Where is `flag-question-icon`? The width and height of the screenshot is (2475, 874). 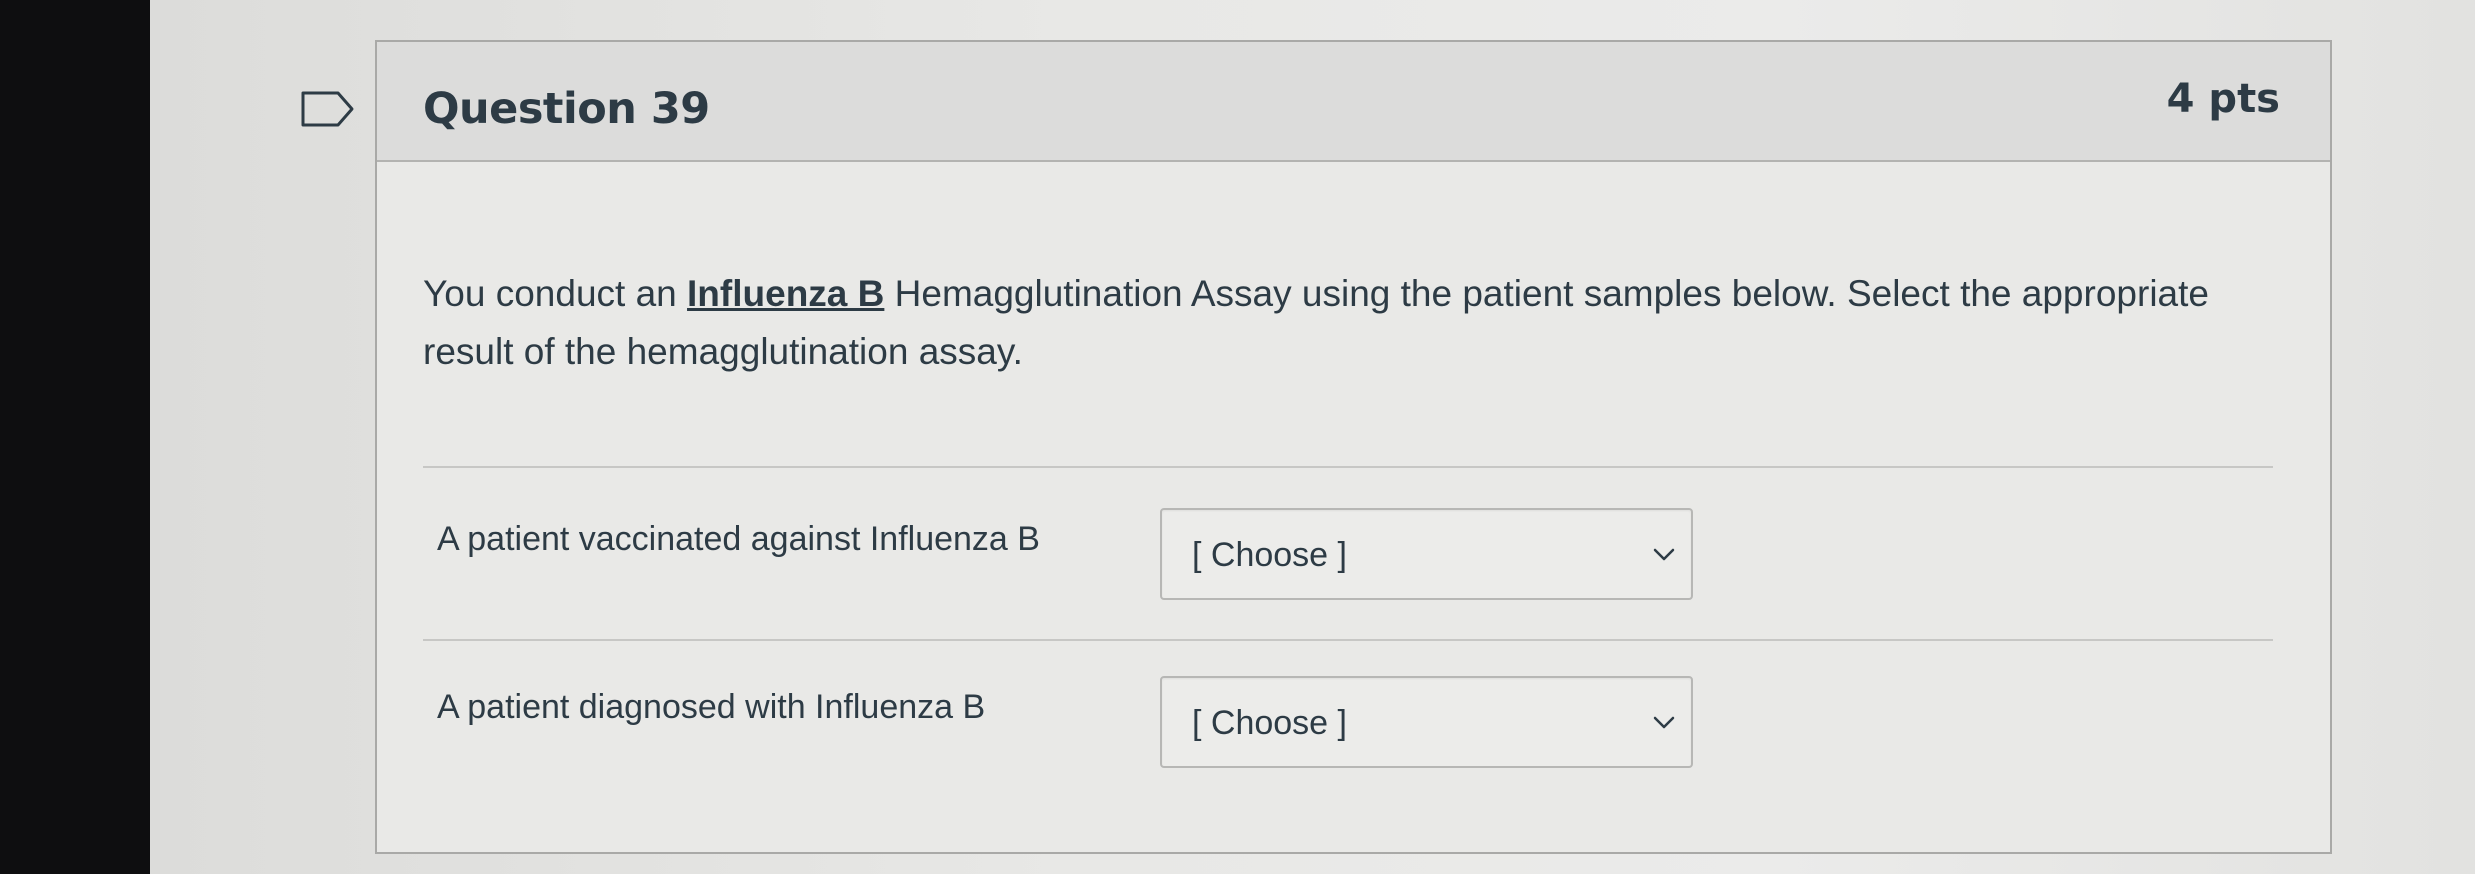 flag-question-icon is located at coordinates (328, 109).